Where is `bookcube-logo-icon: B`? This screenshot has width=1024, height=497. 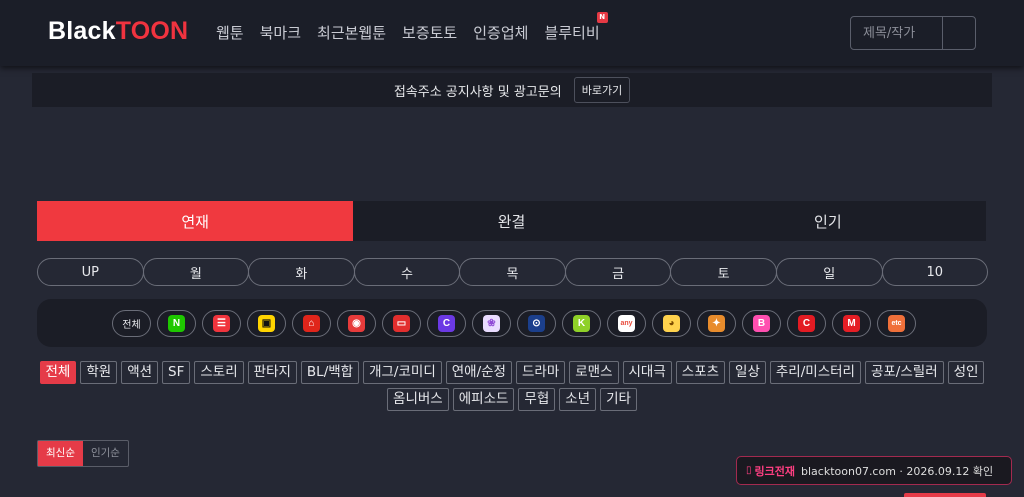 bookcube-logo-icon: B is located at coordinates (761, 323).